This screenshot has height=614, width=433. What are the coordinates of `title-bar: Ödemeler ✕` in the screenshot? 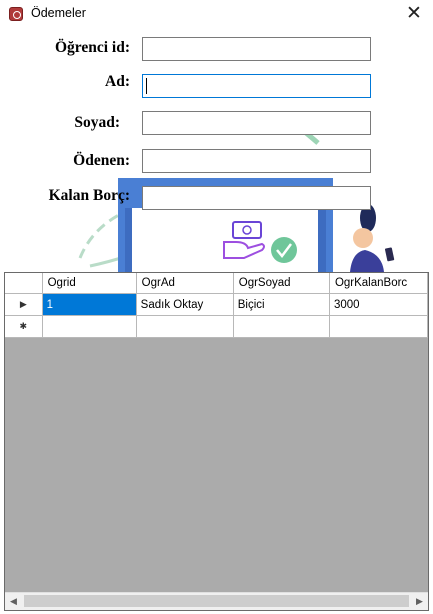 It's located at (216, 14).